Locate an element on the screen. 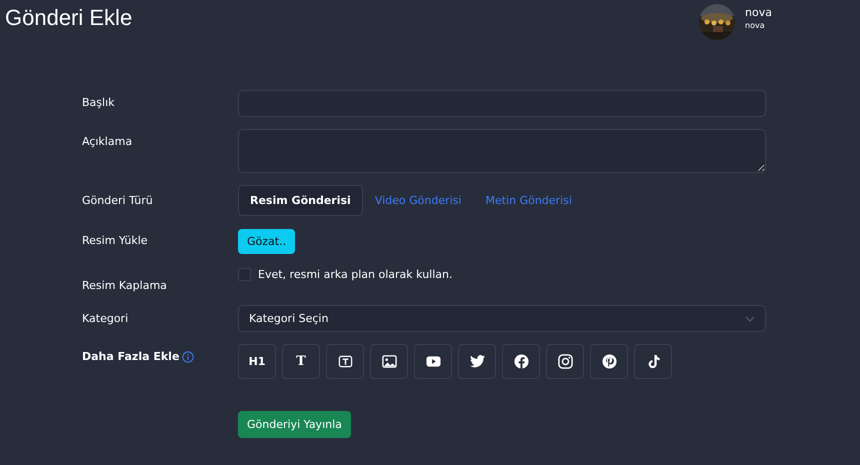  field-label: Kategori is located at coordinates (106, 318).